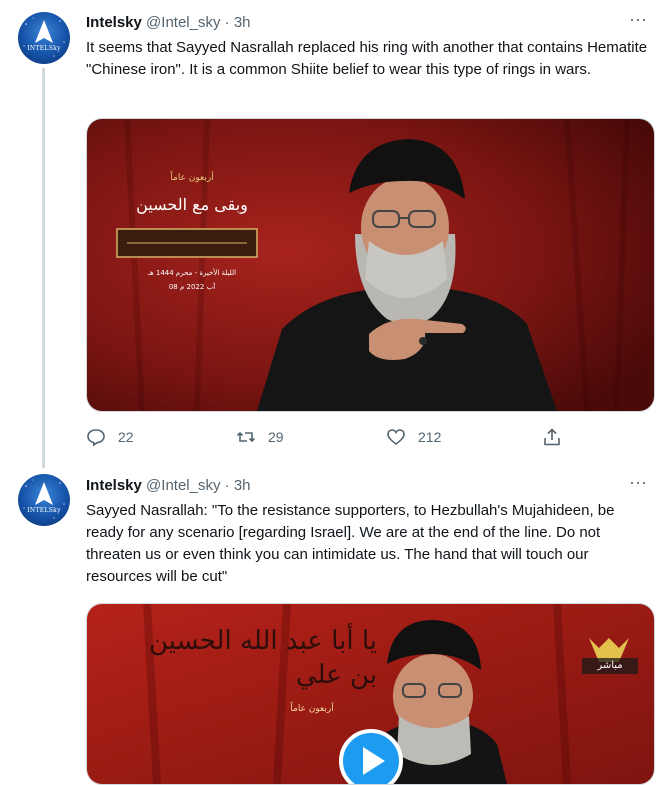 This screenshot has width=666, height=785. I want to click on channel-live-label: مباشر, so click(610, 665).